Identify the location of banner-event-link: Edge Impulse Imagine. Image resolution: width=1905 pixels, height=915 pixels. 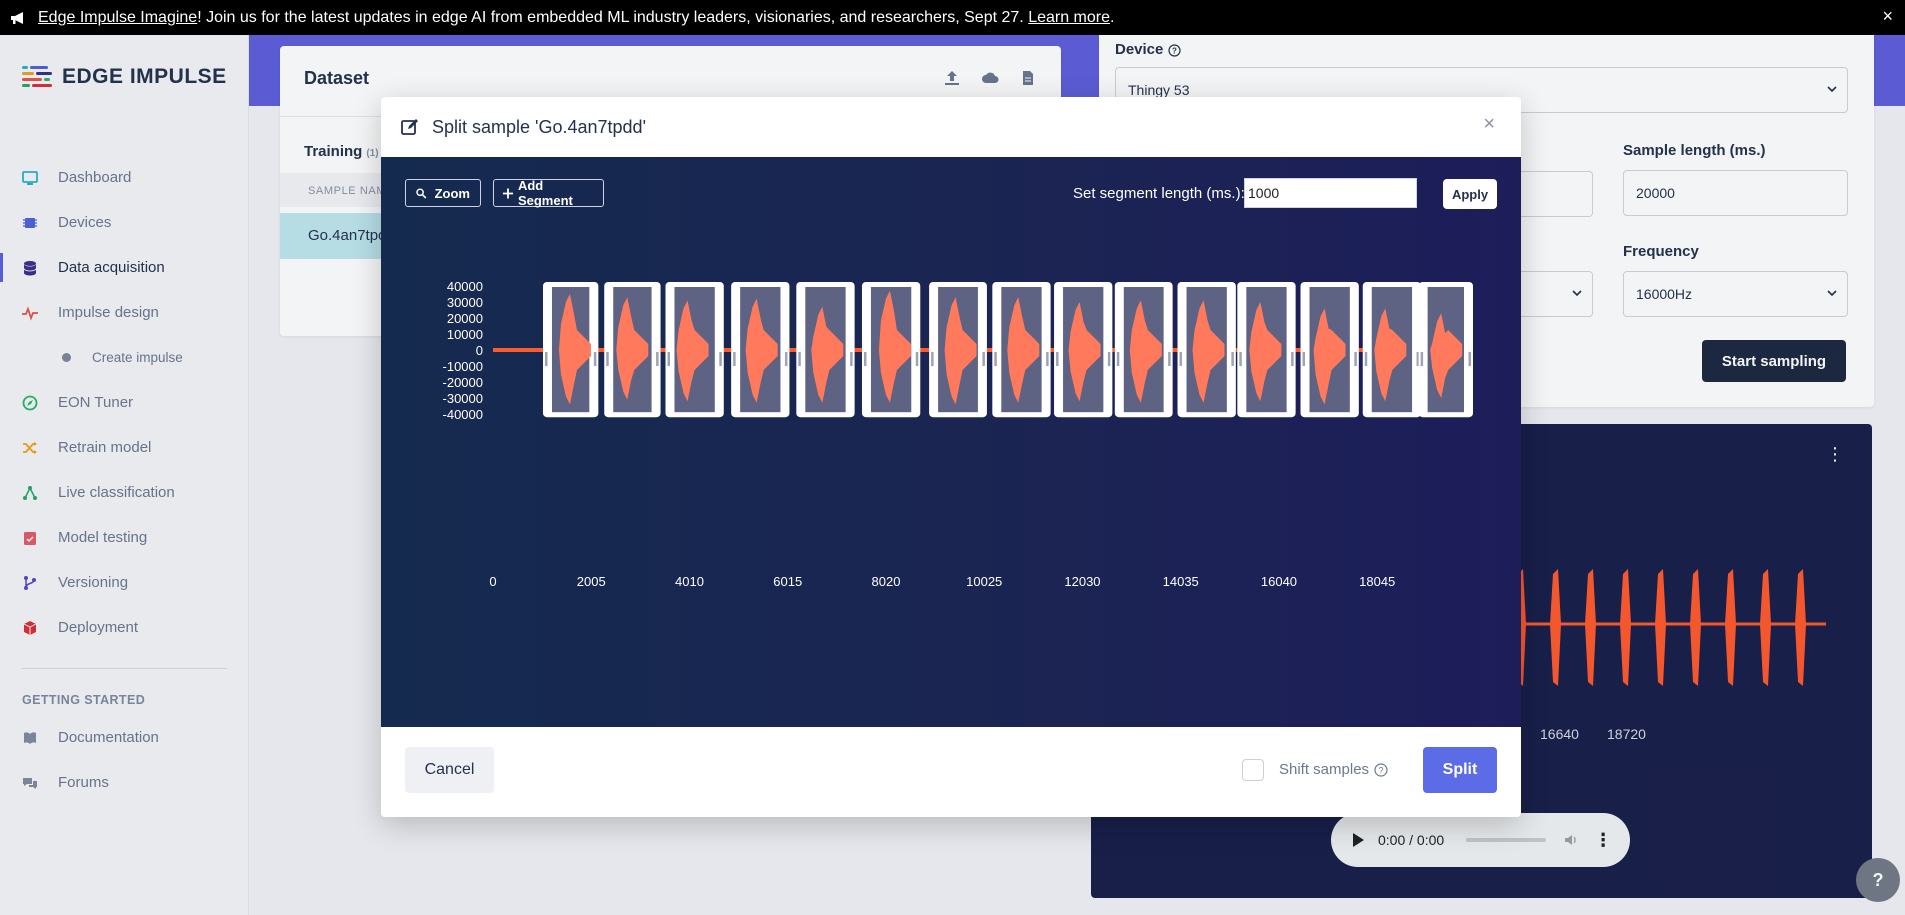
(117, 18).